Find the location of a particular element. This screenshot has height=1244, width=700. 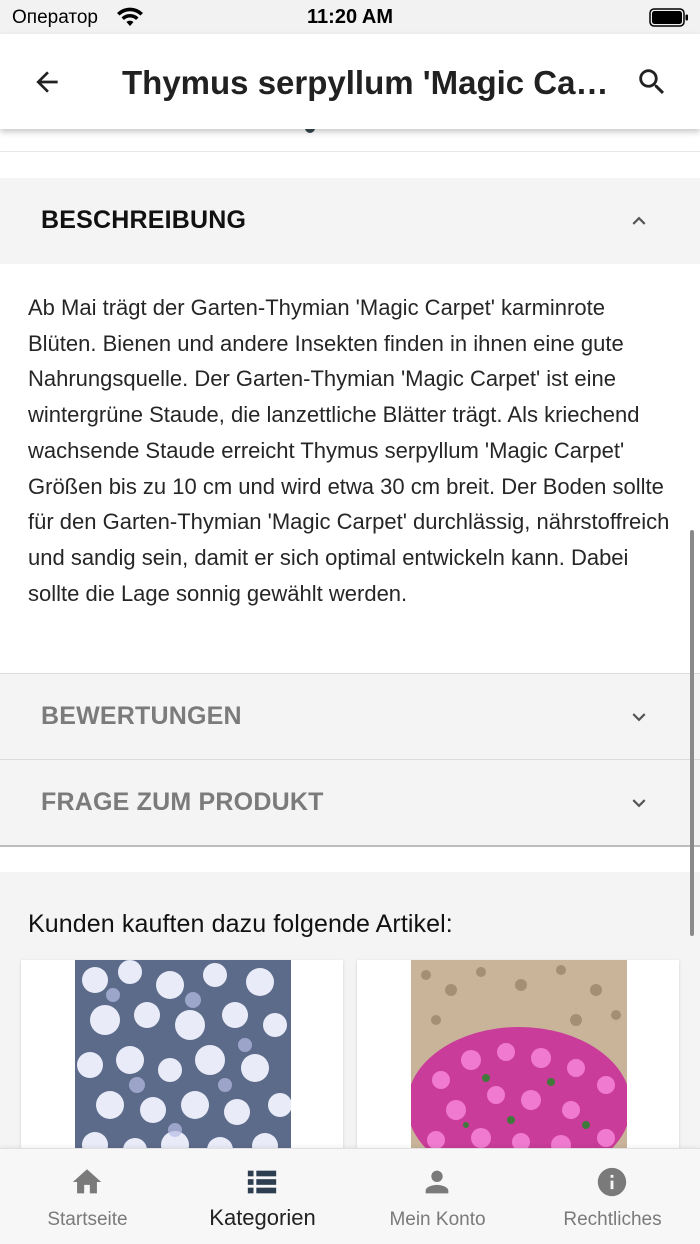

back-button is located at coordinates (47, 82).